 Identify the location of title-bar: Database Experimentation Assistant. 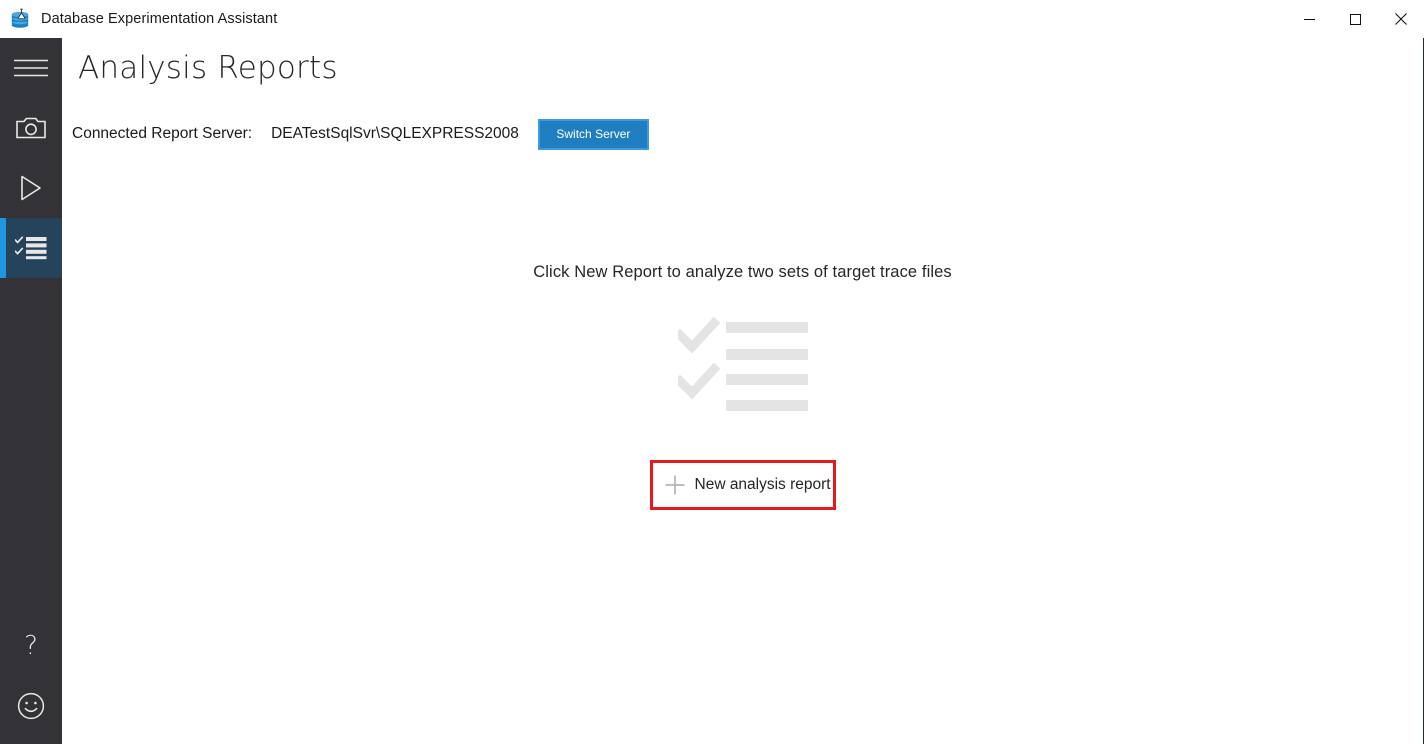
(712, 19).